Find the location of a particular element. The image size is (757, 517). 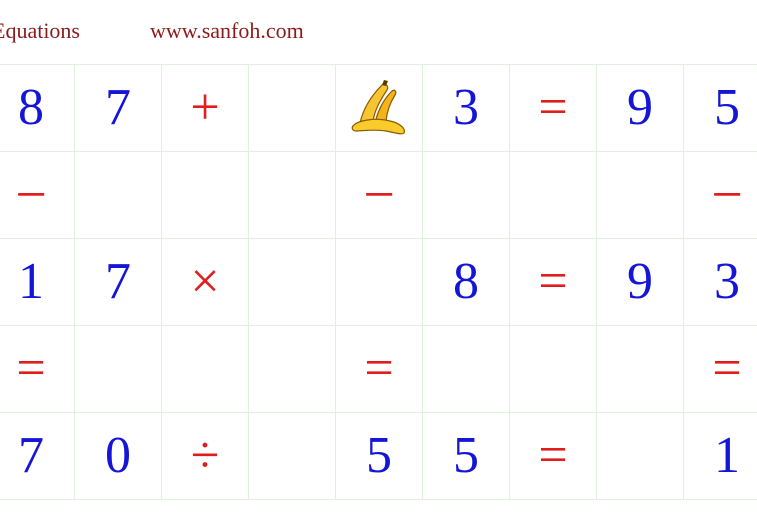

operator-symbol: ÷ is located at coordinates (205, 455).